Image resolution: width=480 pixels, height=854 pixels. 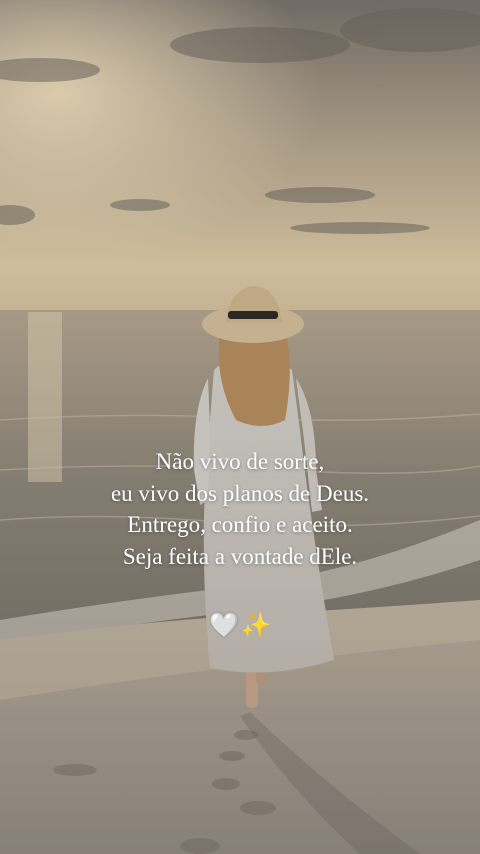 I want to click on emoji-row: 🤍✨, so click(x=240, y=625).